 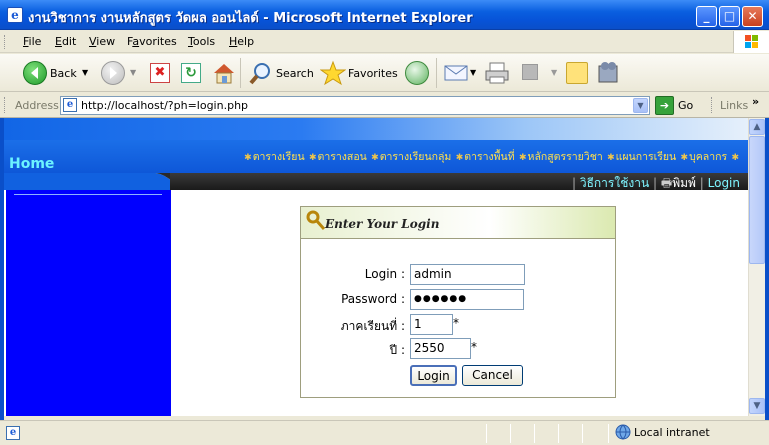 I want to click on menu-favorites: Favorites, so click(x=152, y=41).